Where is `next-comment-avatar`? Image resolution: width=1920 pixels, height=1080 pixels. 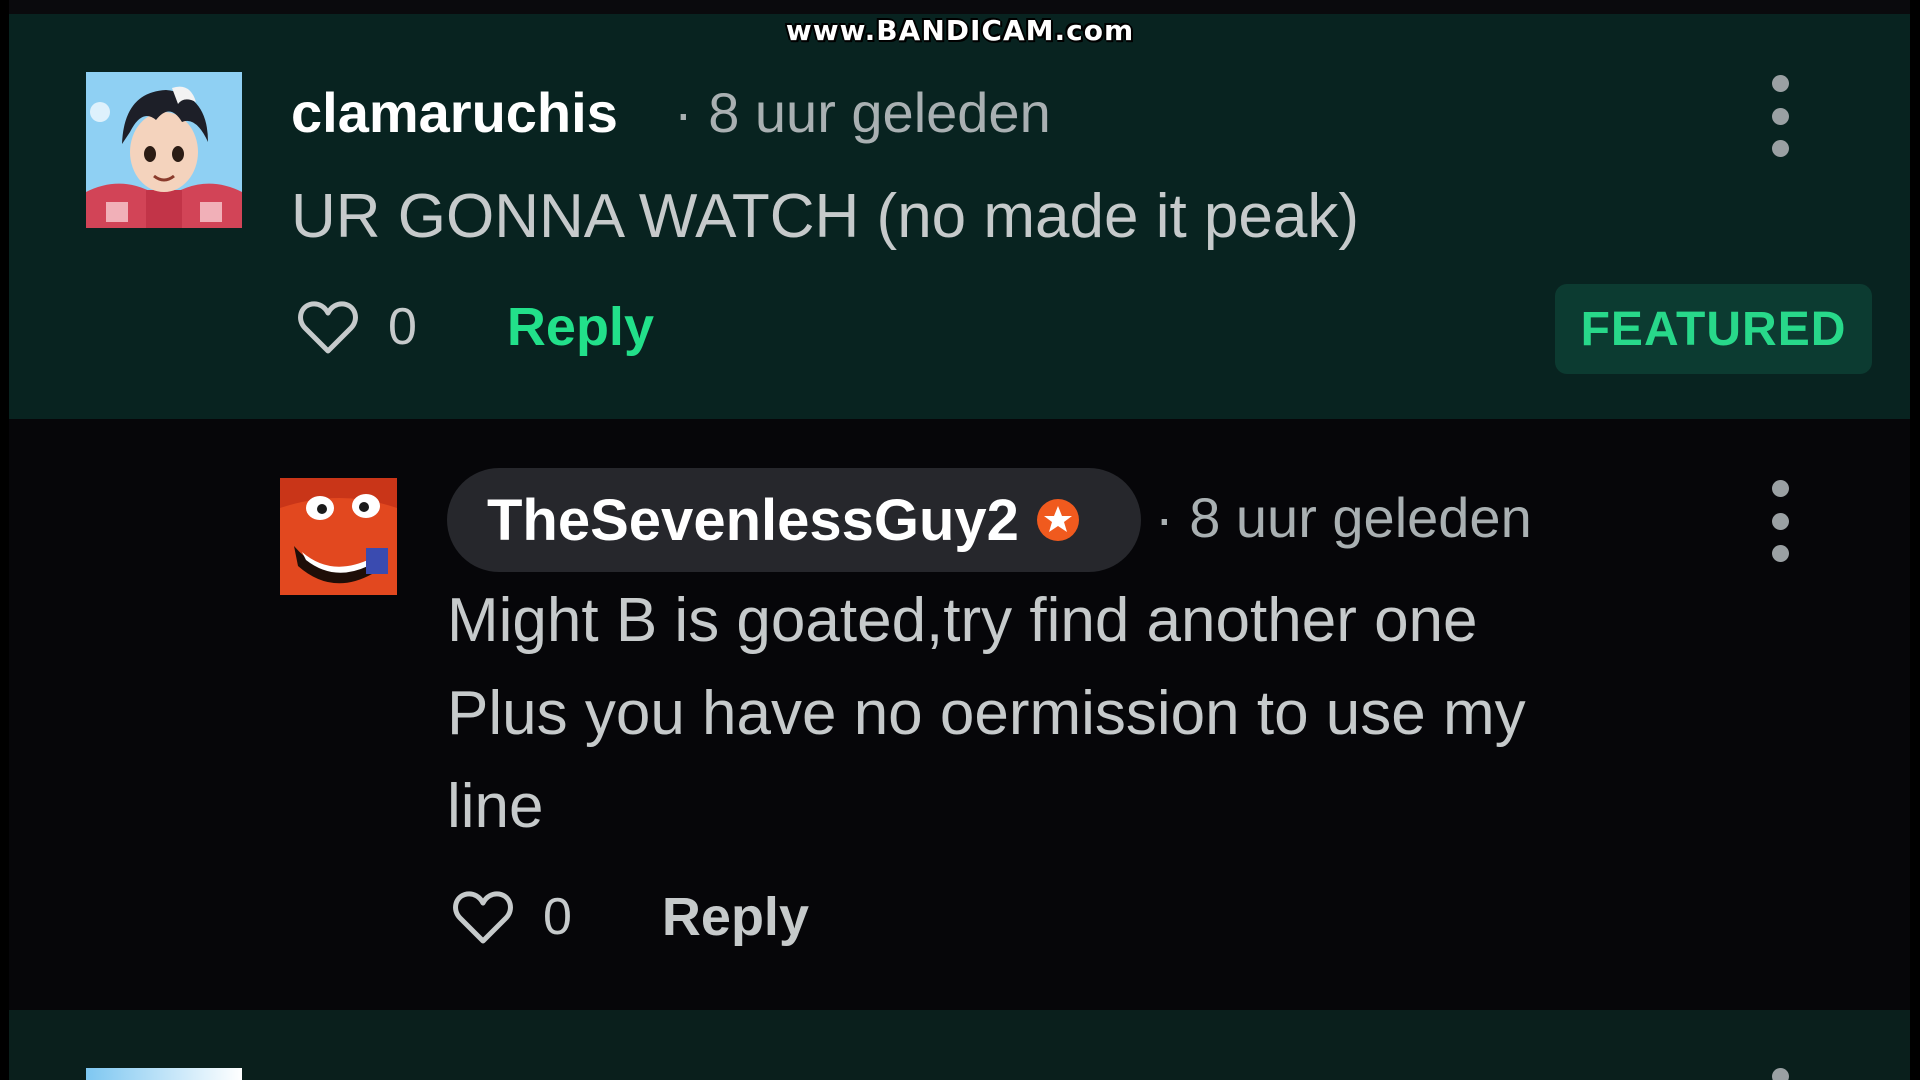 next-comment-avatar is located at coordinates (164, 1074).